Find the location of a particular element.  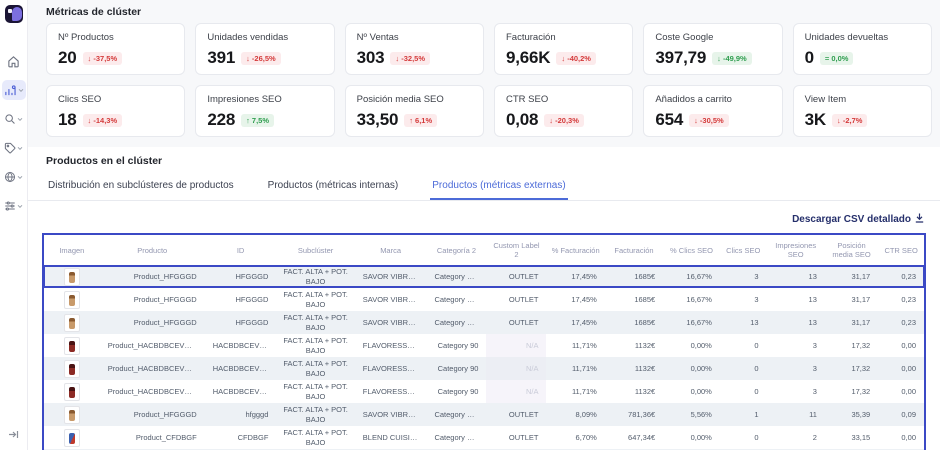

metric-value: 0 is located at coordinates (809, 57).